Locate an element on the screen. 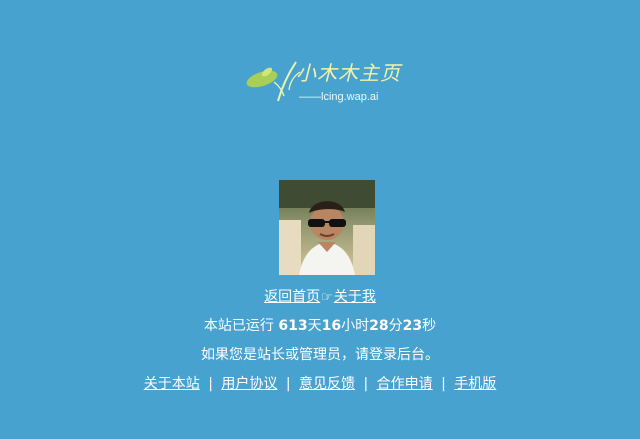 The width and height of the screenshot is (640, 439). logo-domain: ——lcing.wap.ai is located at coordinates (339, 97).